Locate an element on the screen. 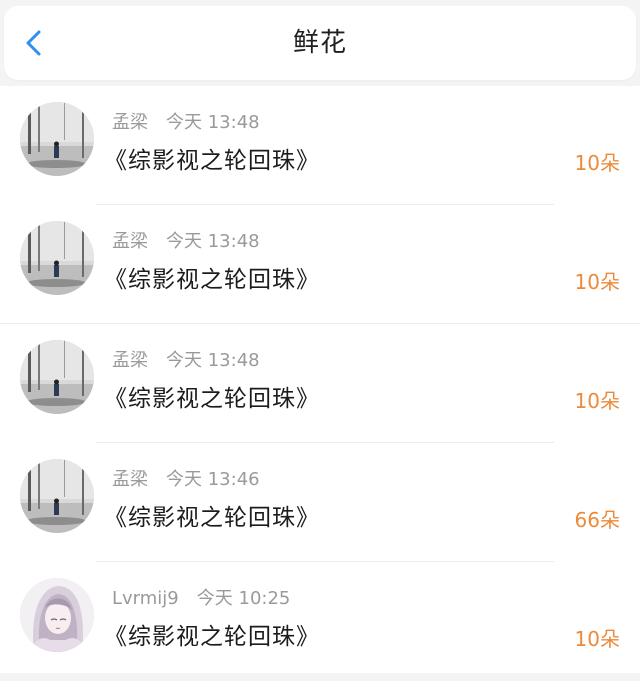 The height and width of the screenshot is (681, 640). item-meta: 孟梁 今天 13:46 is located at coordinates (186, 480).